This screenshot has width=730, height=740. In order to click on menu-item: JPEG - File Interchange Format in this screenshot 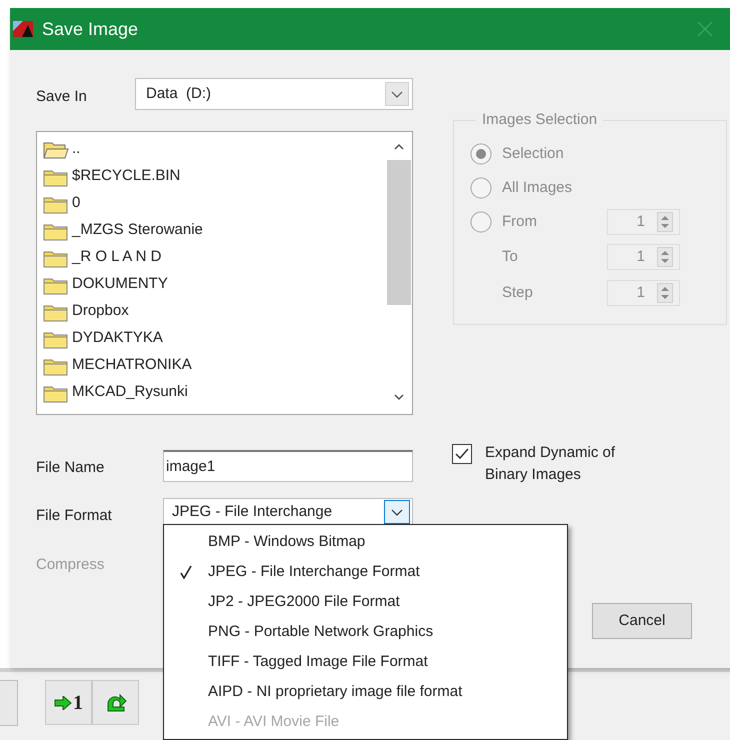, I will do `click(365, 572)`.